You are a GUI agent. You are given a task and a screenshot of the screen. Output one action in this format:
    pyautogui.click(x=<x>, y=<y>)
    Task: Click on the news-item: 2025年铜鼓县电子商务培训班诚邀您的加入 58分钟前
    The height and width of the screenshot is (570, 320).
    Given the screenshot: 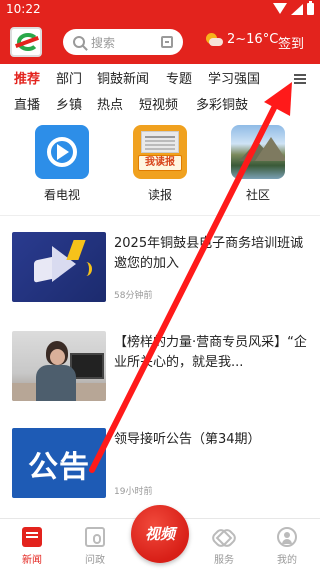 What is the action you would take?
    pyautogui.click(x=162, y=269)
    